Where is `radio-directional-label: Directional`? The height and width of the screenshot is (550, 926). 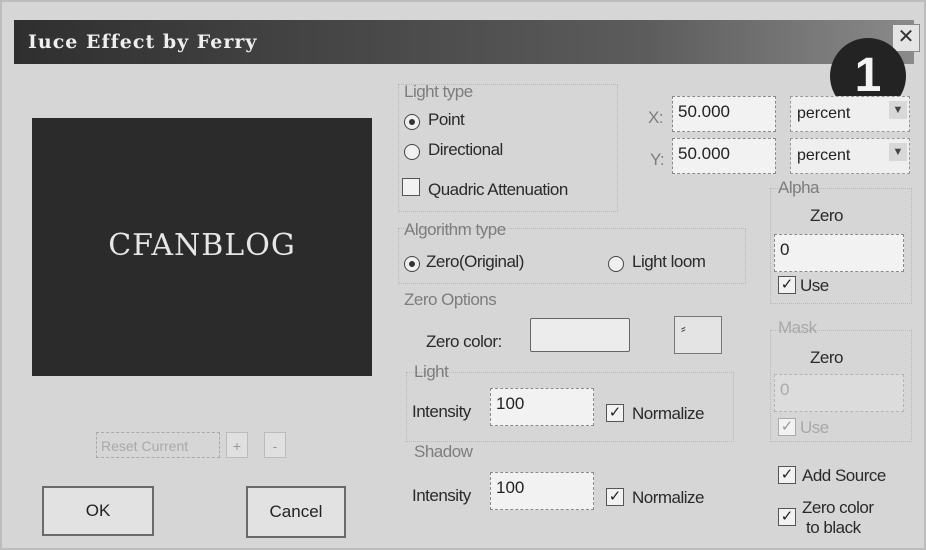
radio-directional-label: Directional is located at coordinates (465, 149).